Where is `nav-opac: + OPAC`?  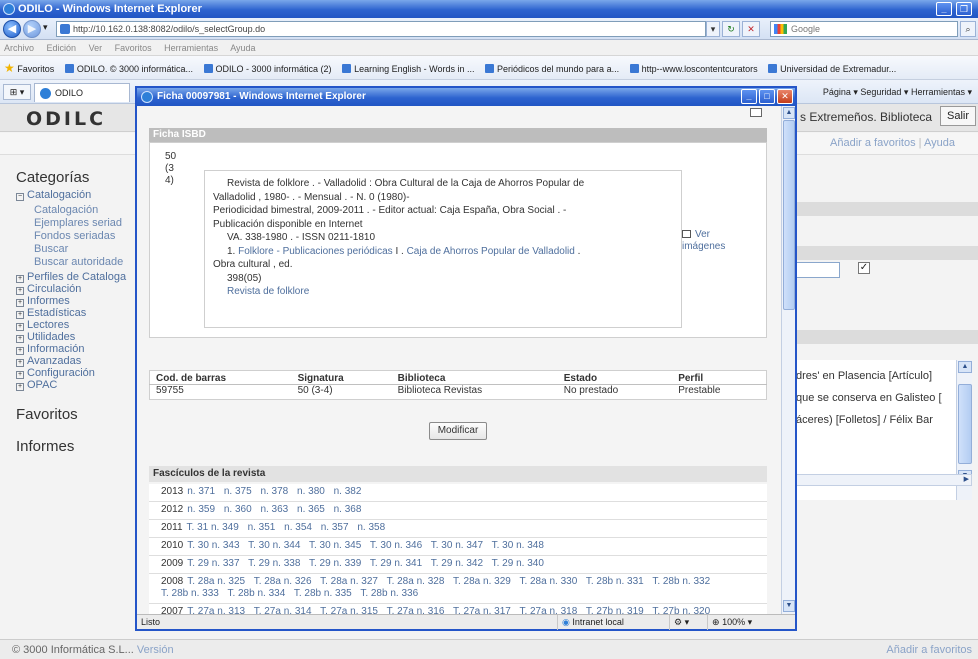
nav-opac: + OPAC is located at coordinates (36, 385).